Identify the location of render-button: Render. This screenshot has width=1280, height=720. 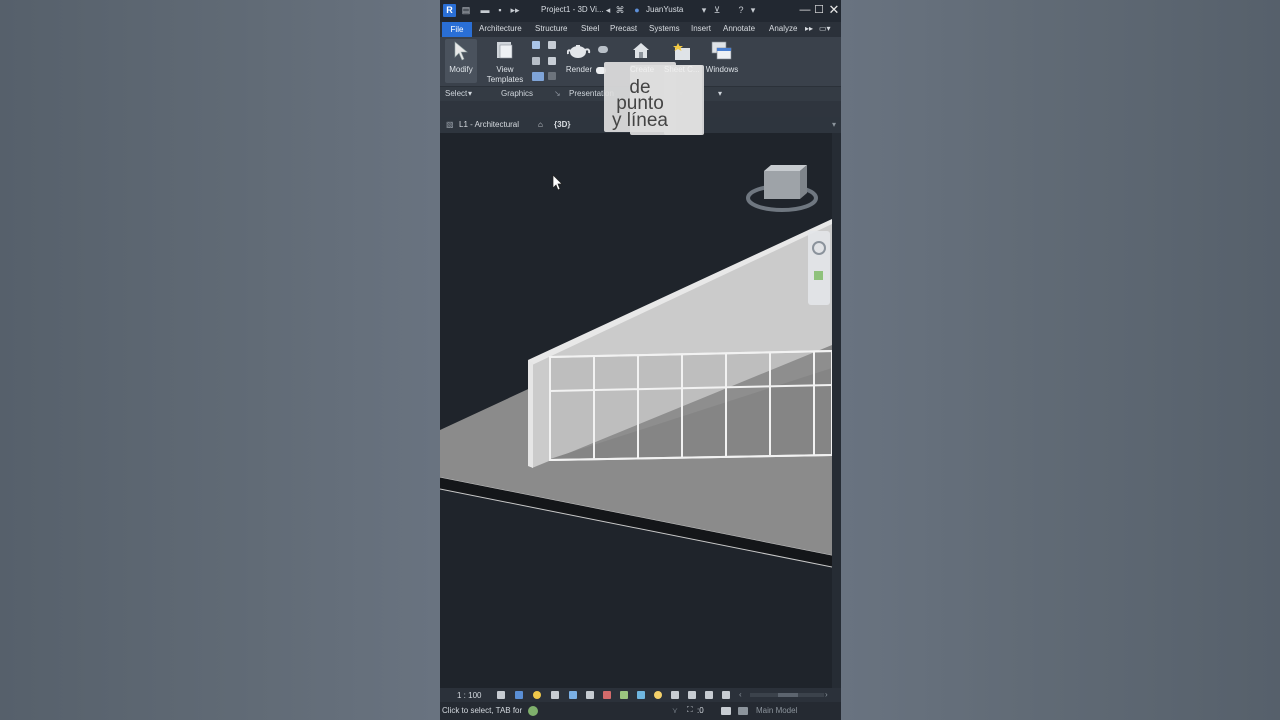
(579, 61).